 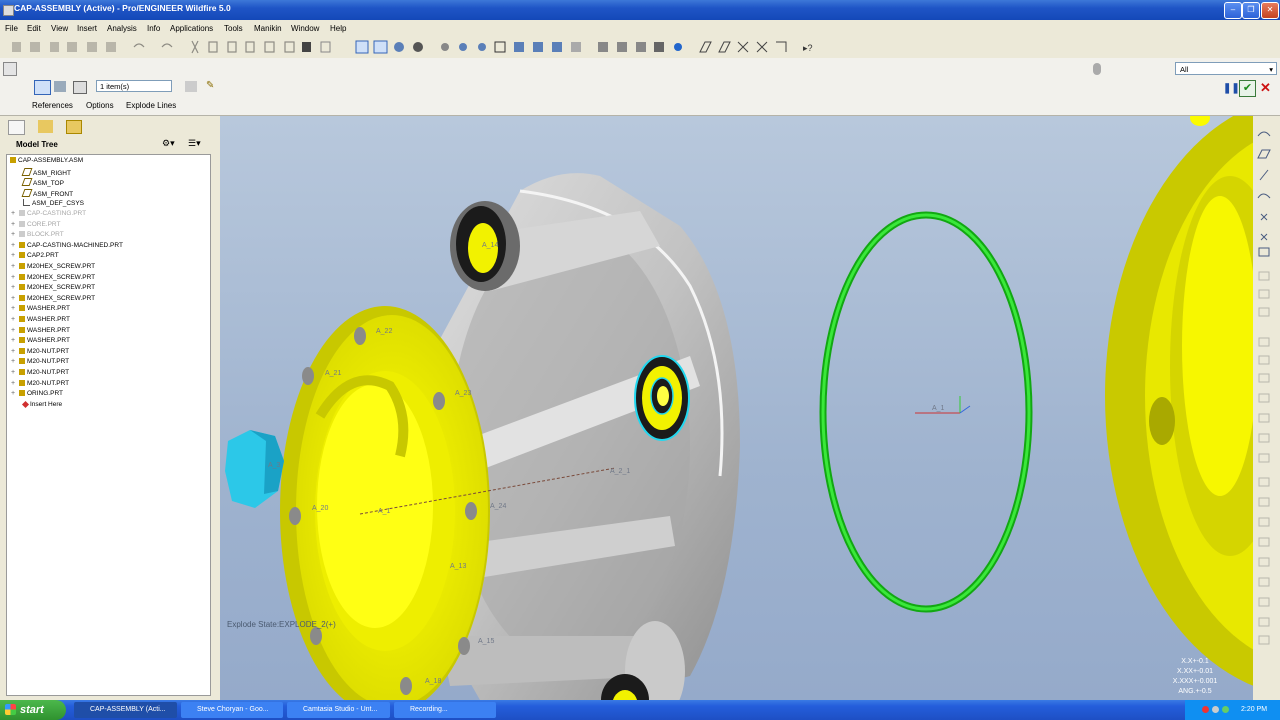 What do you see at coordinates (35, 257) in the screenshot?
I see `tree-item: + CAP2.PRT` at bounding box center [35, 257].